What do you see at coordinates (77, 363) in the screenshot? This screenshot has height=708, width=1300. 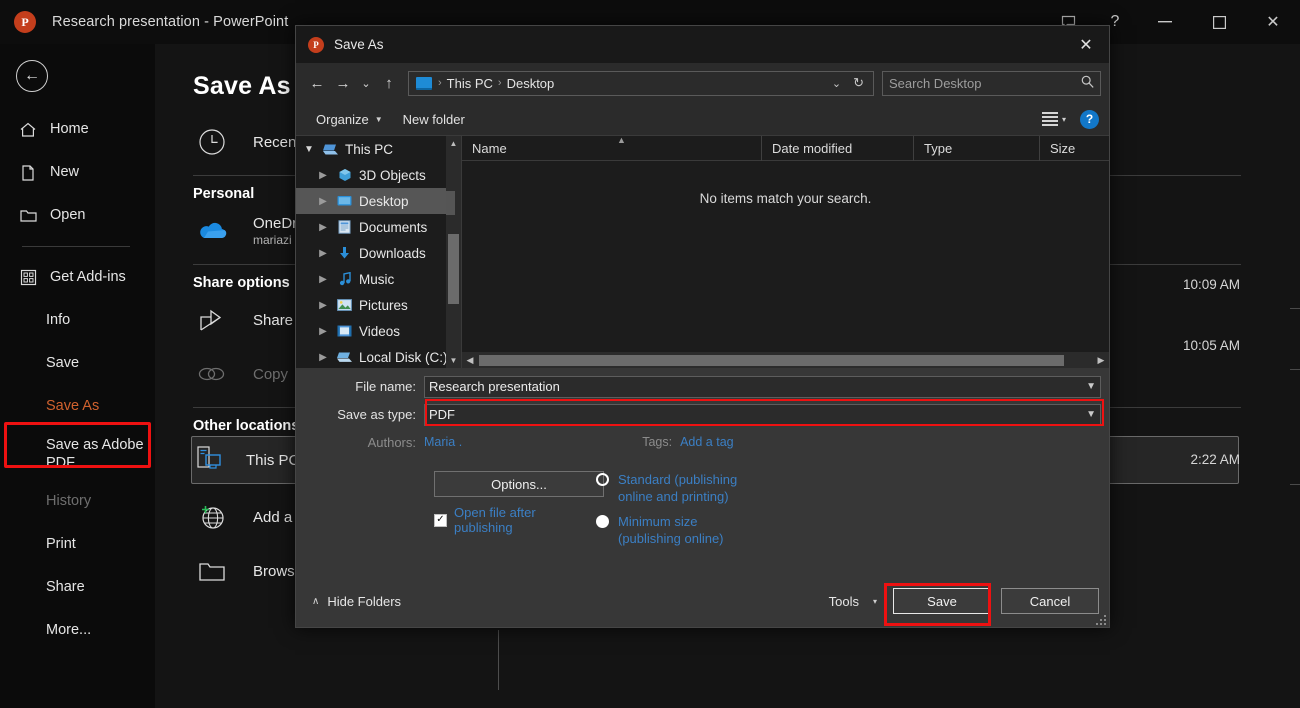 I see `sidebar-item-save: Save` at bounding box center [77, 363].